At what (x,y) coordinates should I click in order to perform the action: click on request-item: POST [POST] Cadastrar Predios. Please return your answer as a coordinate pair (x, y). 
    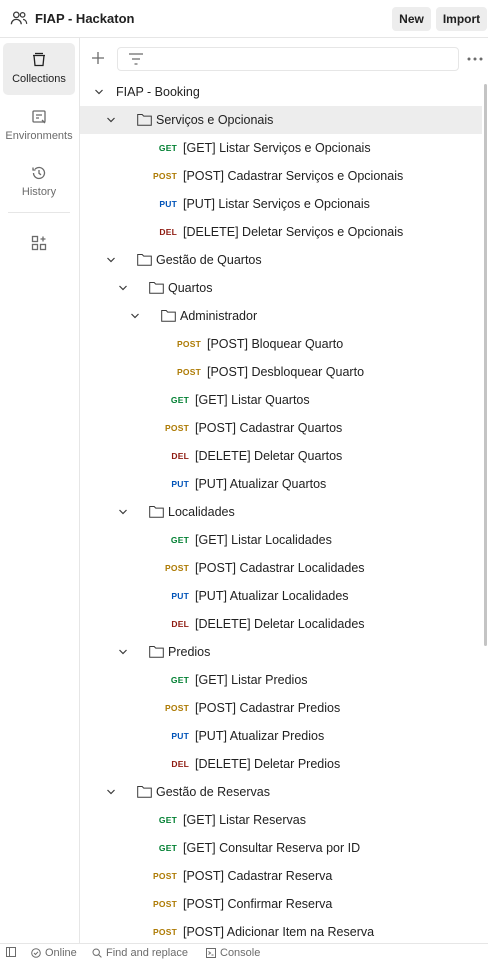
    Looking at the image, I should click on (281, 708).